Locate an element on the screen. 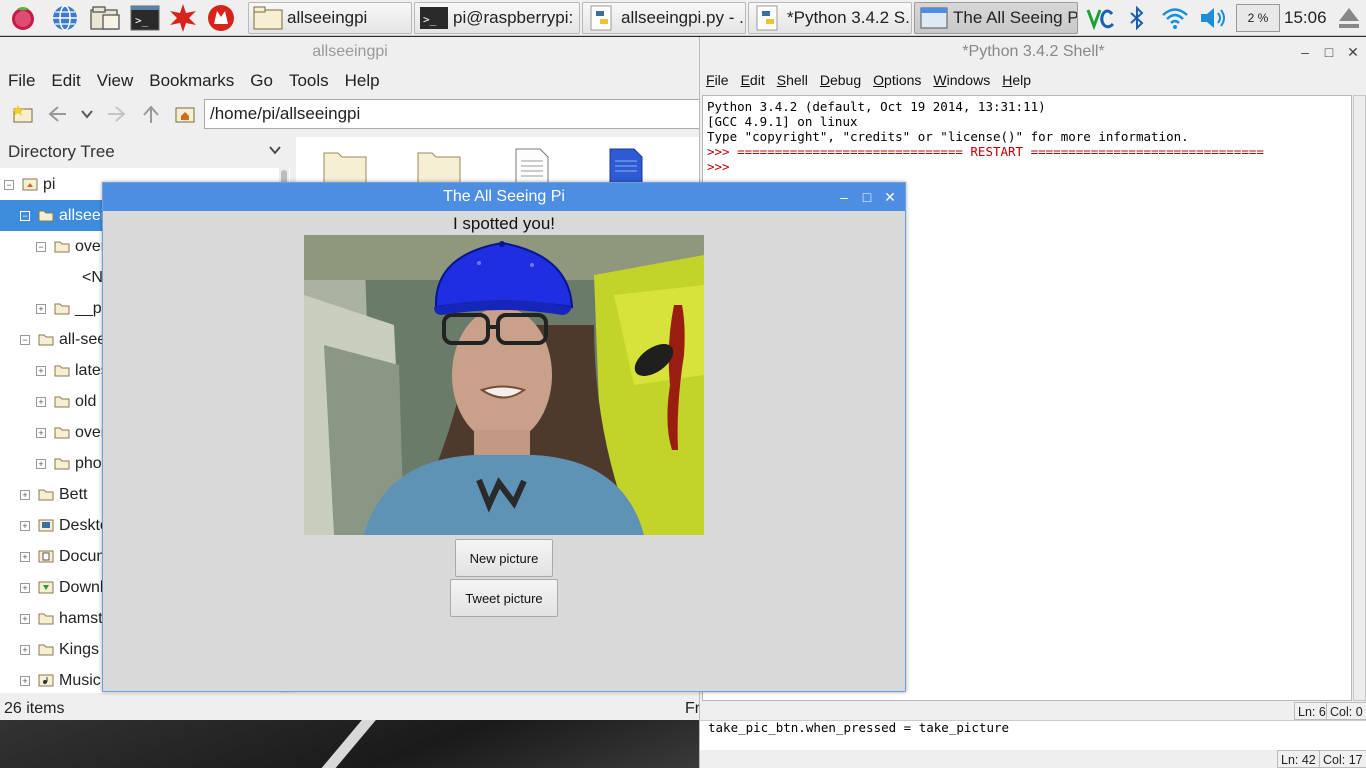 This screenshot has width=1366, height=768. tree-item-label: Bett is located at coordinates (73, 494).